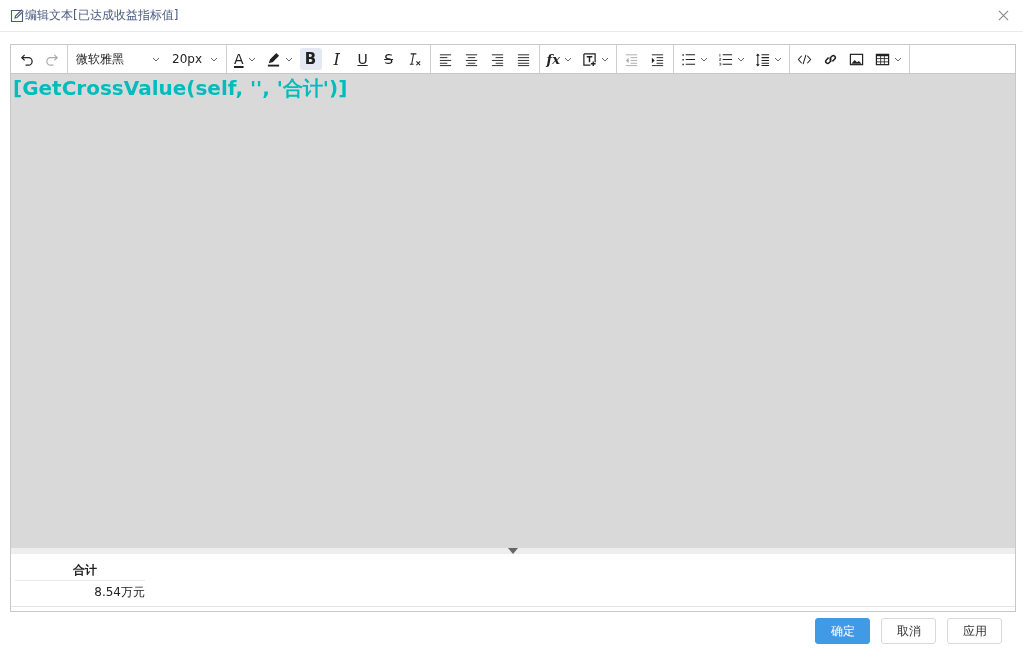 This screenshot has height=652, width=1023. Describe the element at coordinates (102, 15) in the screenshot. I see `dialog-title: 编辑文本[已达成收益指标值]` at that location.